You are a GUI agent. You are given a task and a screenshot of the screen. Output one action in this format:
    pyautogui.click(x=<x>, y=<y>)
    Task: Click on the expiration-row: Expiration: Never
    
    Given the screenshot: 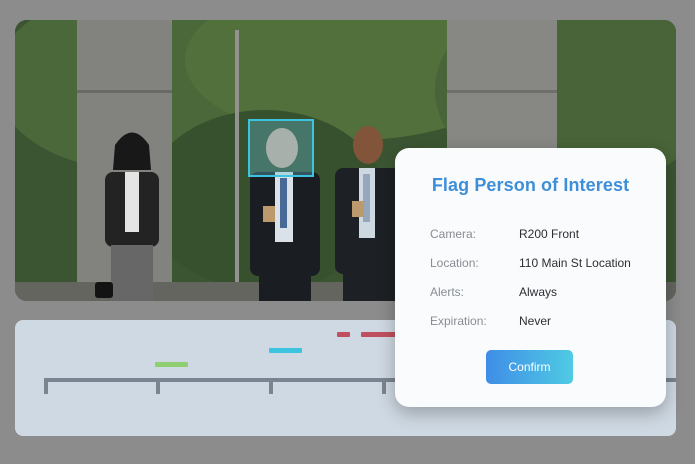 What is the action you would take?
    pyautogui.click(x=540, y=322)
    